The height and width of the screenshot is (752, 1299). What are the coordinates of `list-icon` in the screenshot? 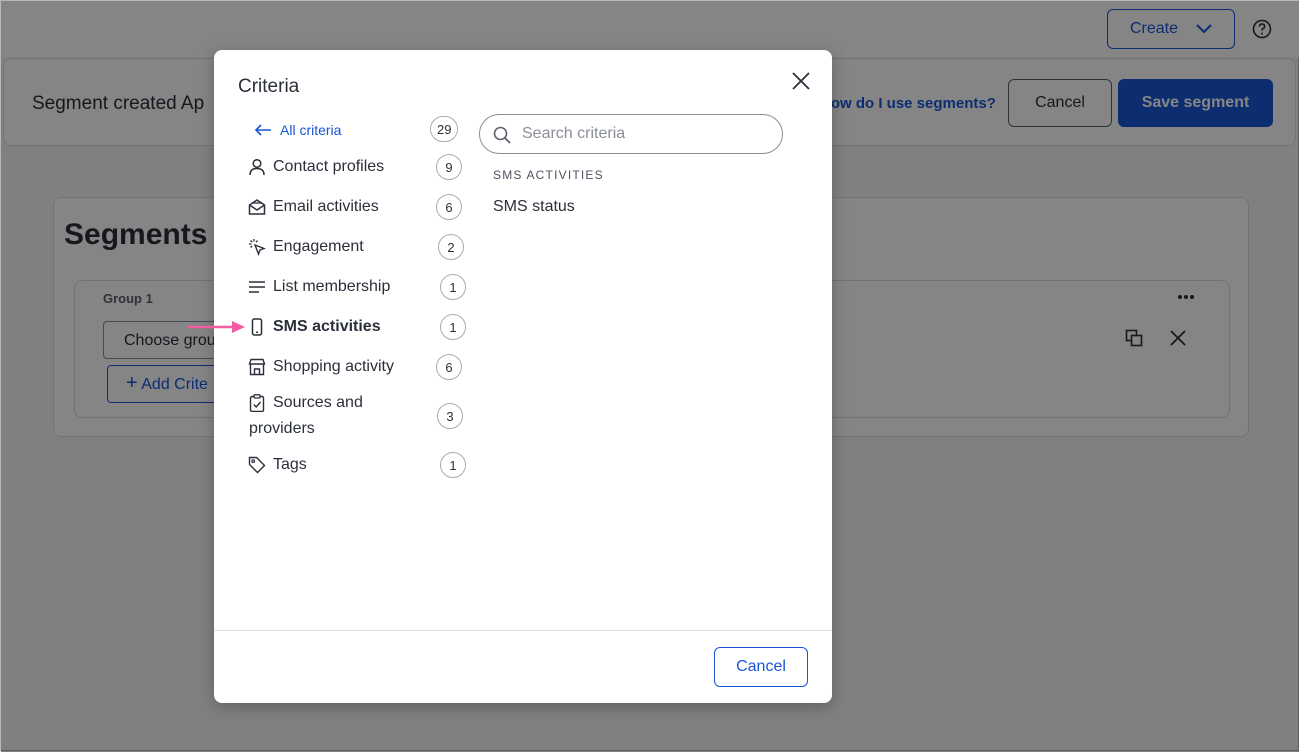 It's located at (257, 287).